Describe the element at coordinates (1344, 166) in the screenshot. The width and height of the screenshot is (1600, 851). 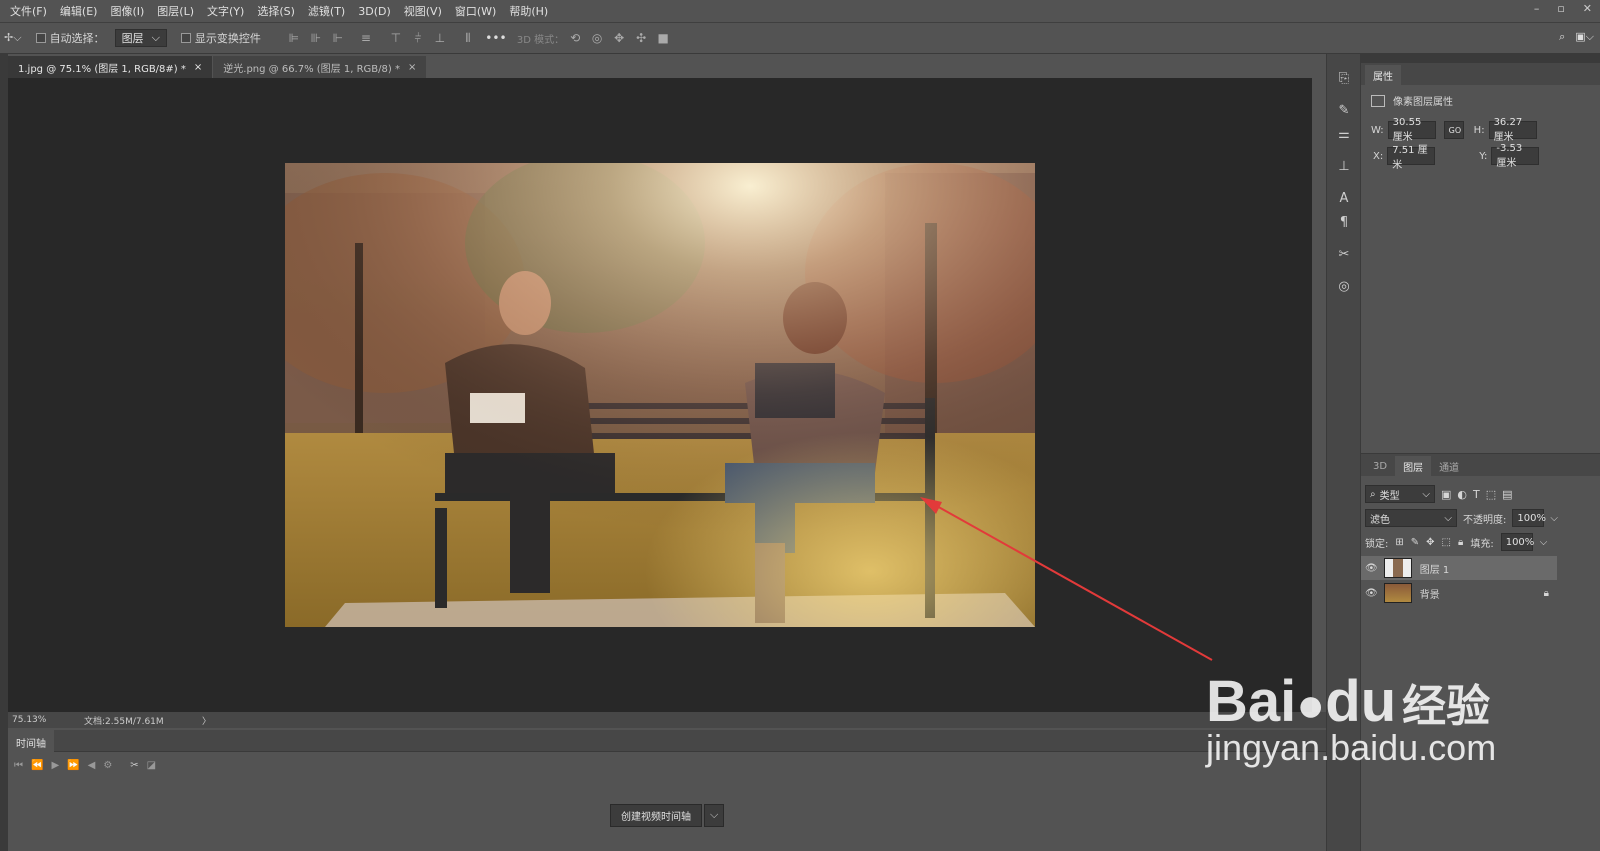
I see `stamp-icon: ⊥` at that location.